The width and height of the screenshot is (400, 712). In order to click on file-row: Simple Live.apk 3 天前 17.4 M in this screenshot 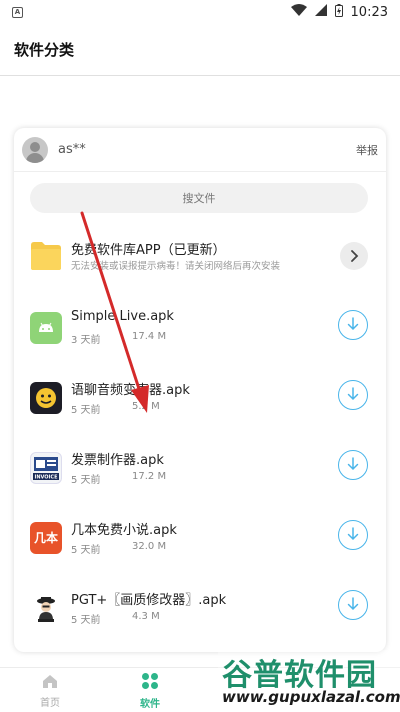, I will do `click(200, 334)`.